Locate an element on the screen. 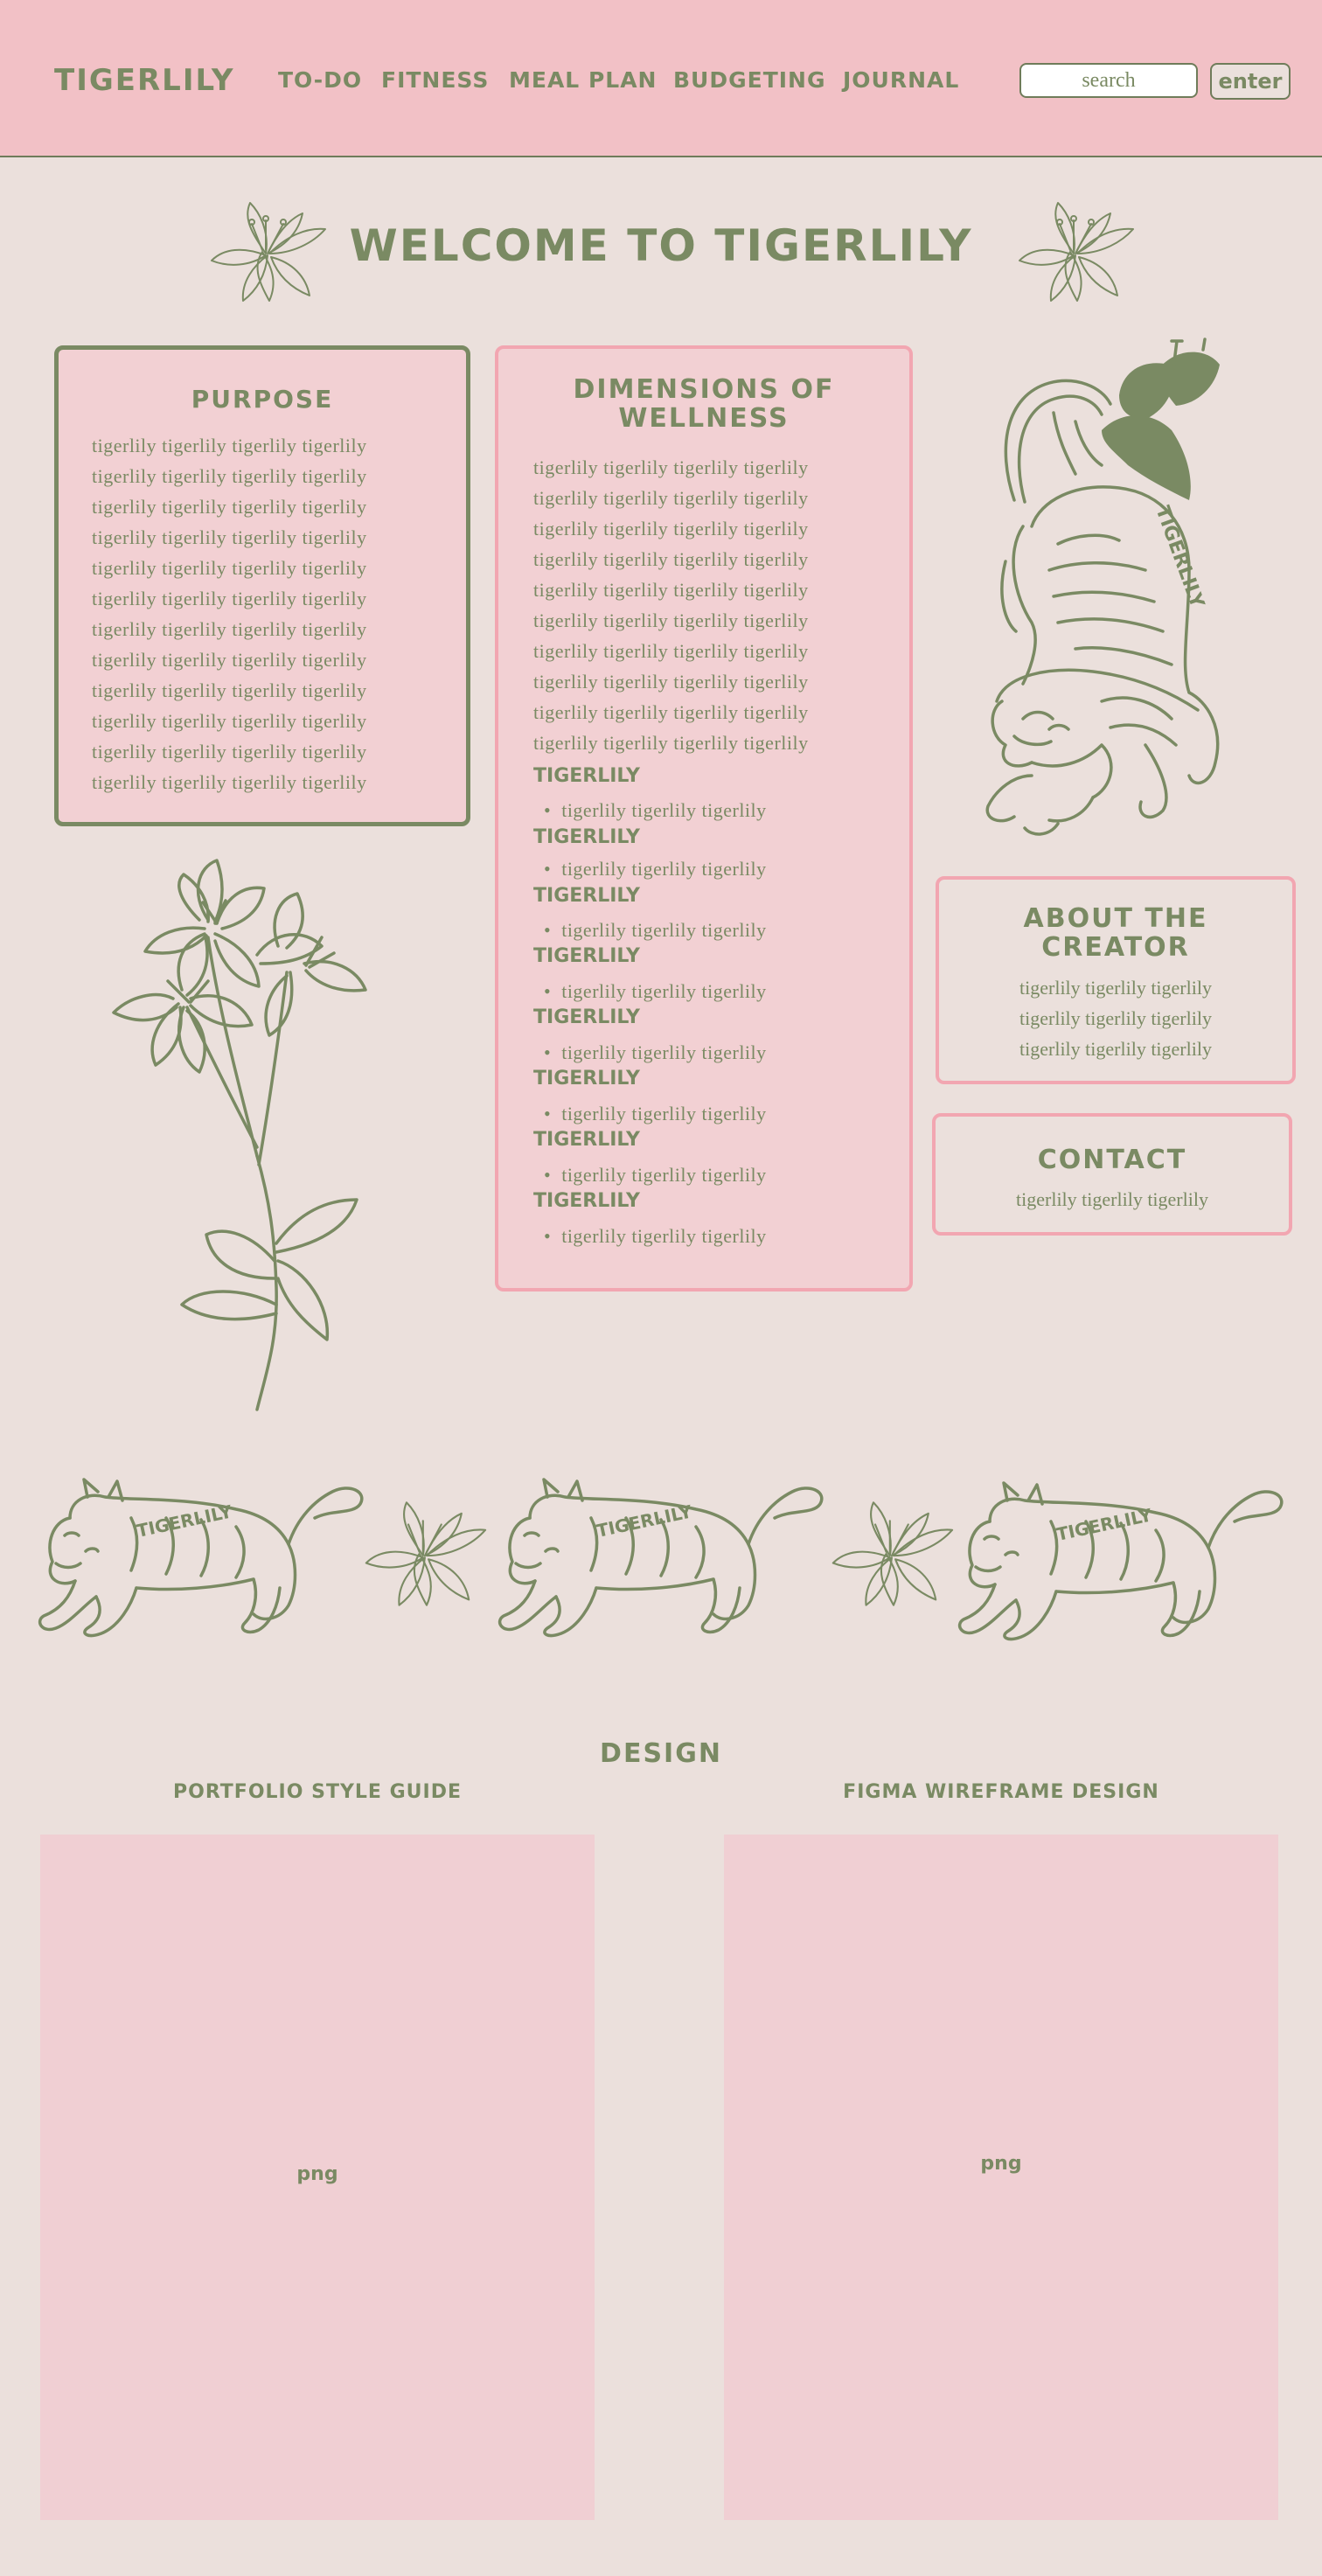 The image size is (1322, 2576). dimensions-title-line2: WELLNESS is located at coordinates (704, 418).